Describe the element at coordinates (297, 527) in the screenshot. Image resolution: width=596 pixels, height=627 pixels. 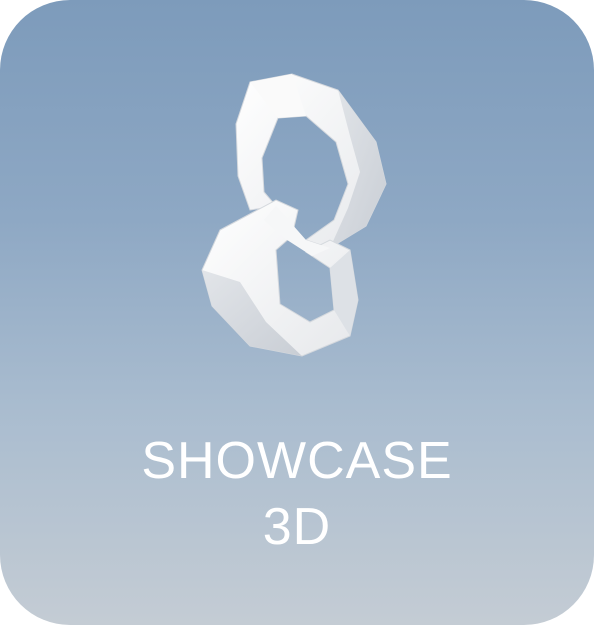
I see `app-title-line-2: 3D` at that location.